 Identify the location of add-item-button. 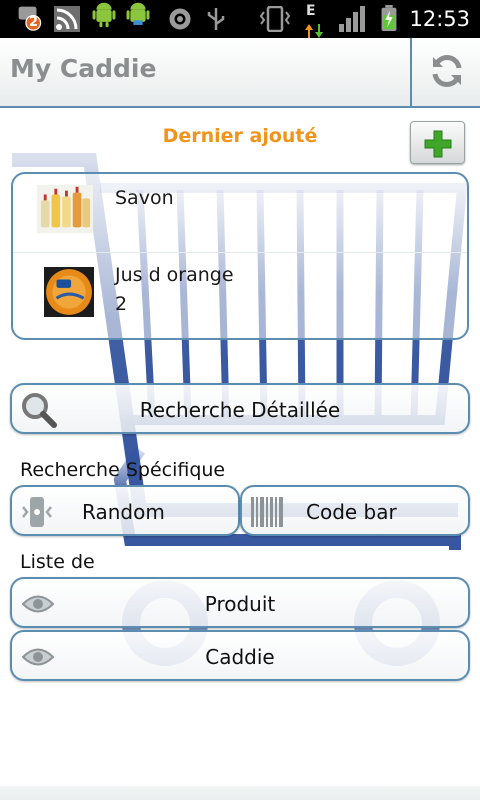
(437, 142).